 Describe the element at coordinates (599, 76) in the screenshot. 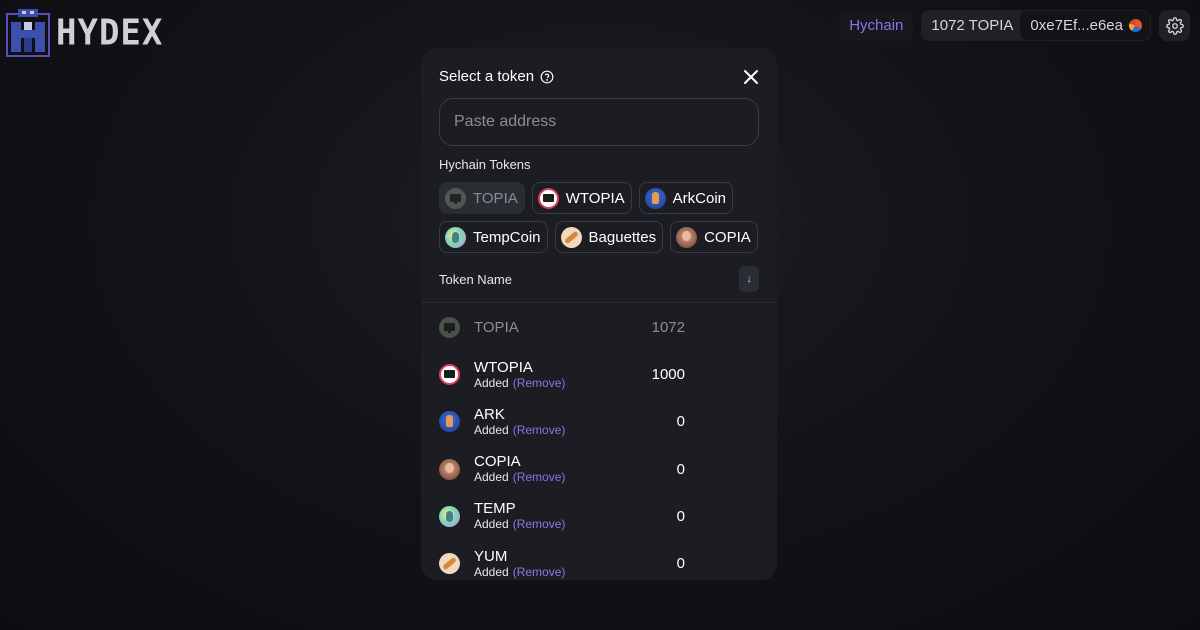

I see `modal-header: Select a token` at that location.